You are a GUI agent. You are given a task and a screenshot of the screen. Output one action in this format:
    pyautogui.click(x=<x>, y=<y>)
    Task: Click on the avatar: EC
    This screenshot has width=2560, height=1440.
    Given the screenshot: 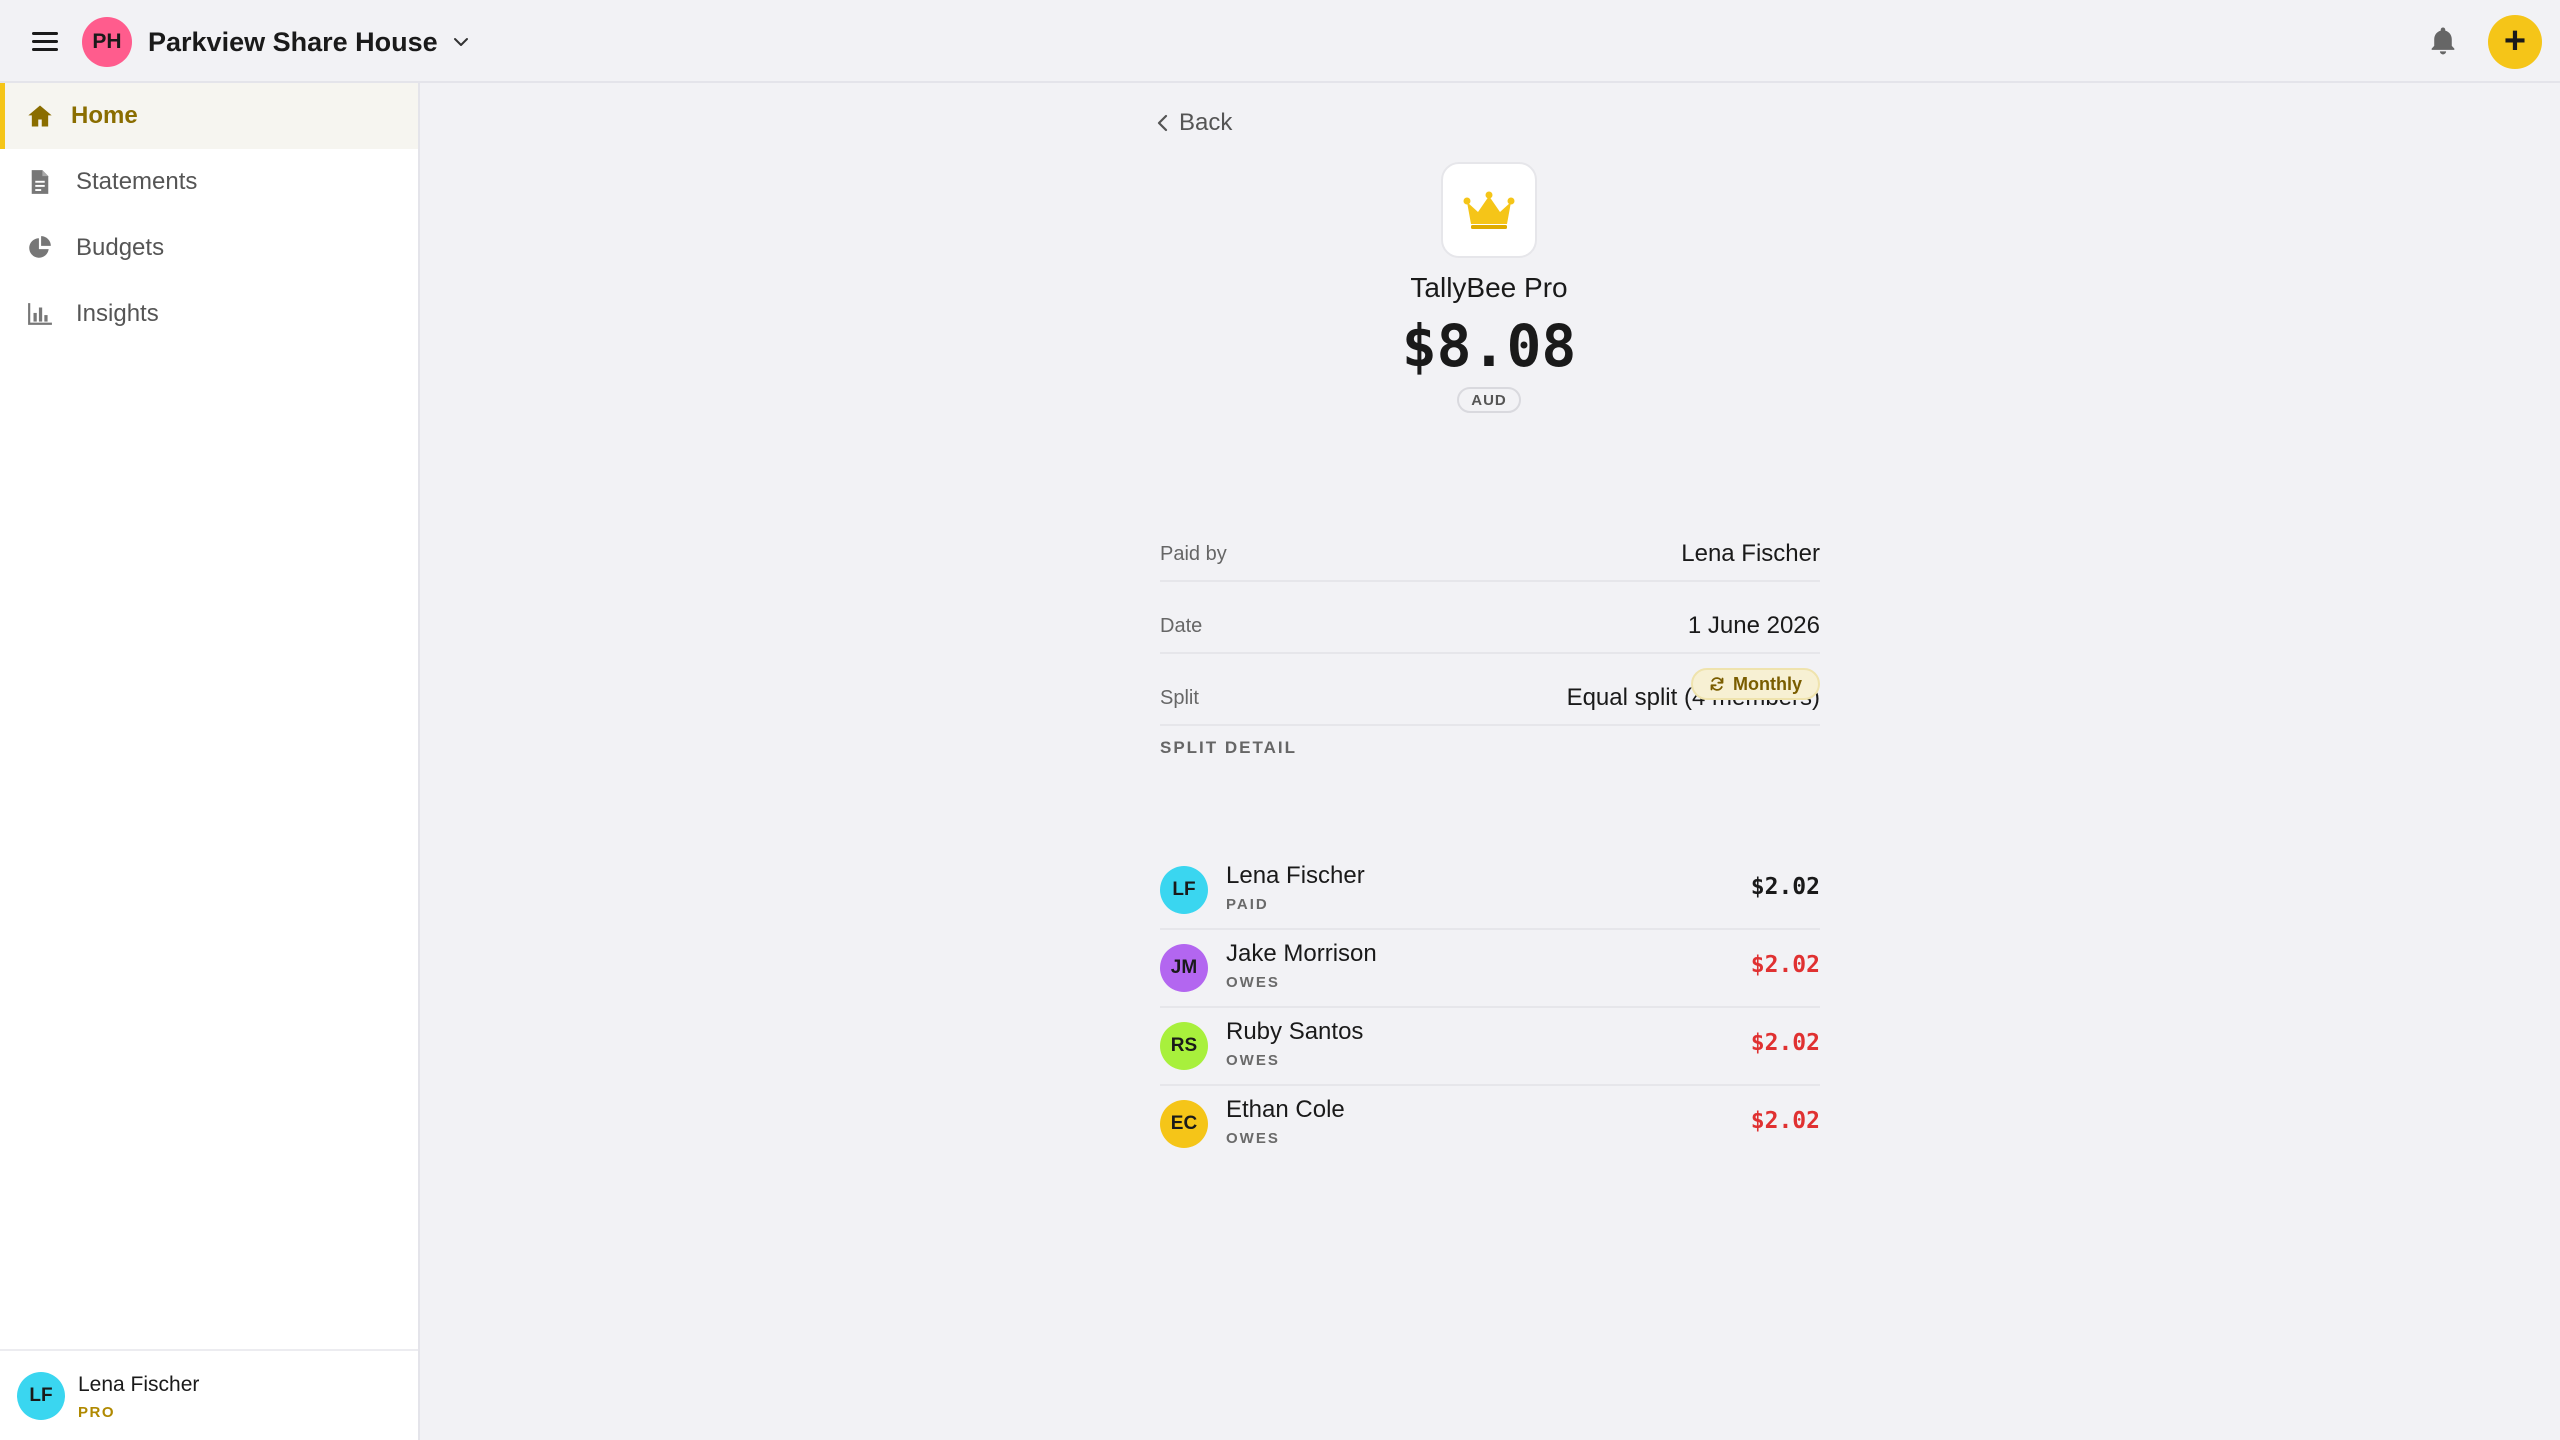 What is the action you would take?
    pyautogui.click(x=1184, y=1124)
    